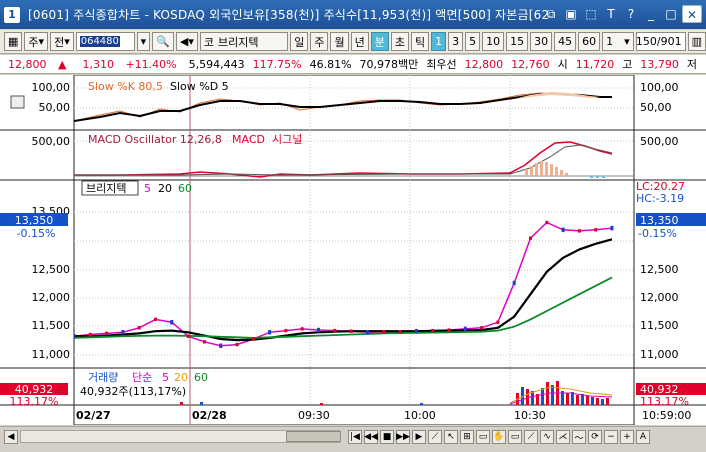  What do you see at coordinates (163, 41) in the screenshot?
I see `search-icon: 🔍` at bounding box center [163, 41].